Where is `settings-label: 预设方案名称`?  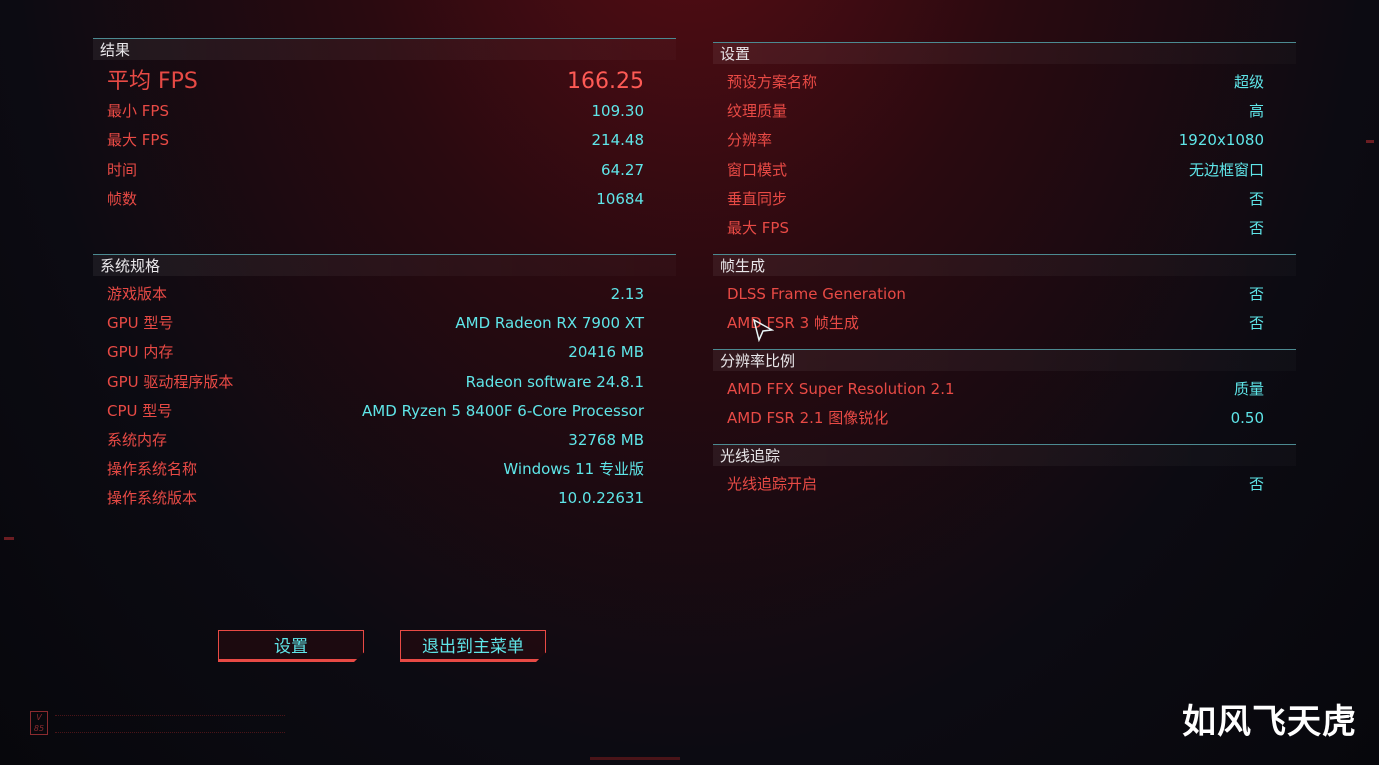
settings-label: 预设方案名称 is located at coordinates (772, 82).